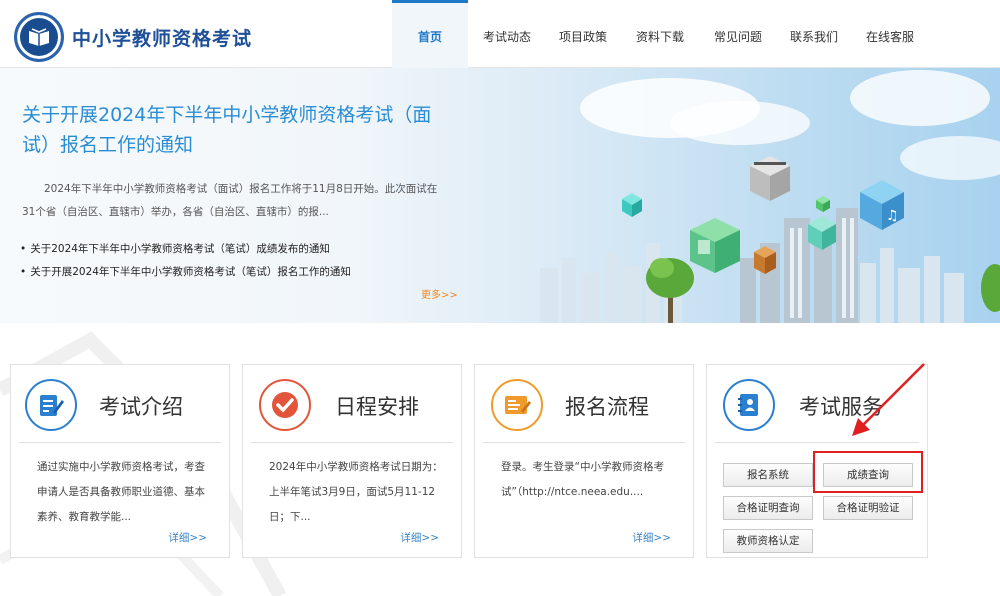  I want to click on card-header: 考试介绍, so click(120, 408).